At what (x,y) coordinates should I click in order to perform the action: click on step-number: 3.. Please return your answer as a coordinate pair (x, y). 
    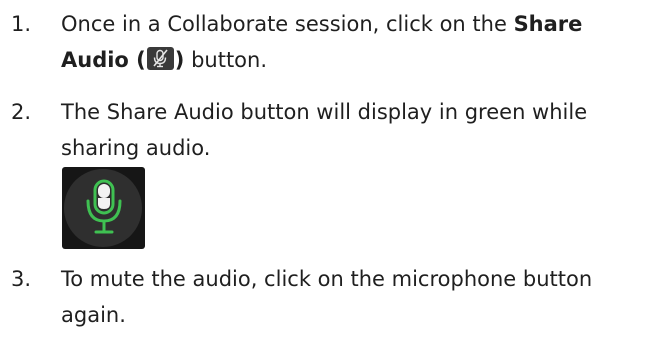
    Looking at the image, I should click on (21, 279).